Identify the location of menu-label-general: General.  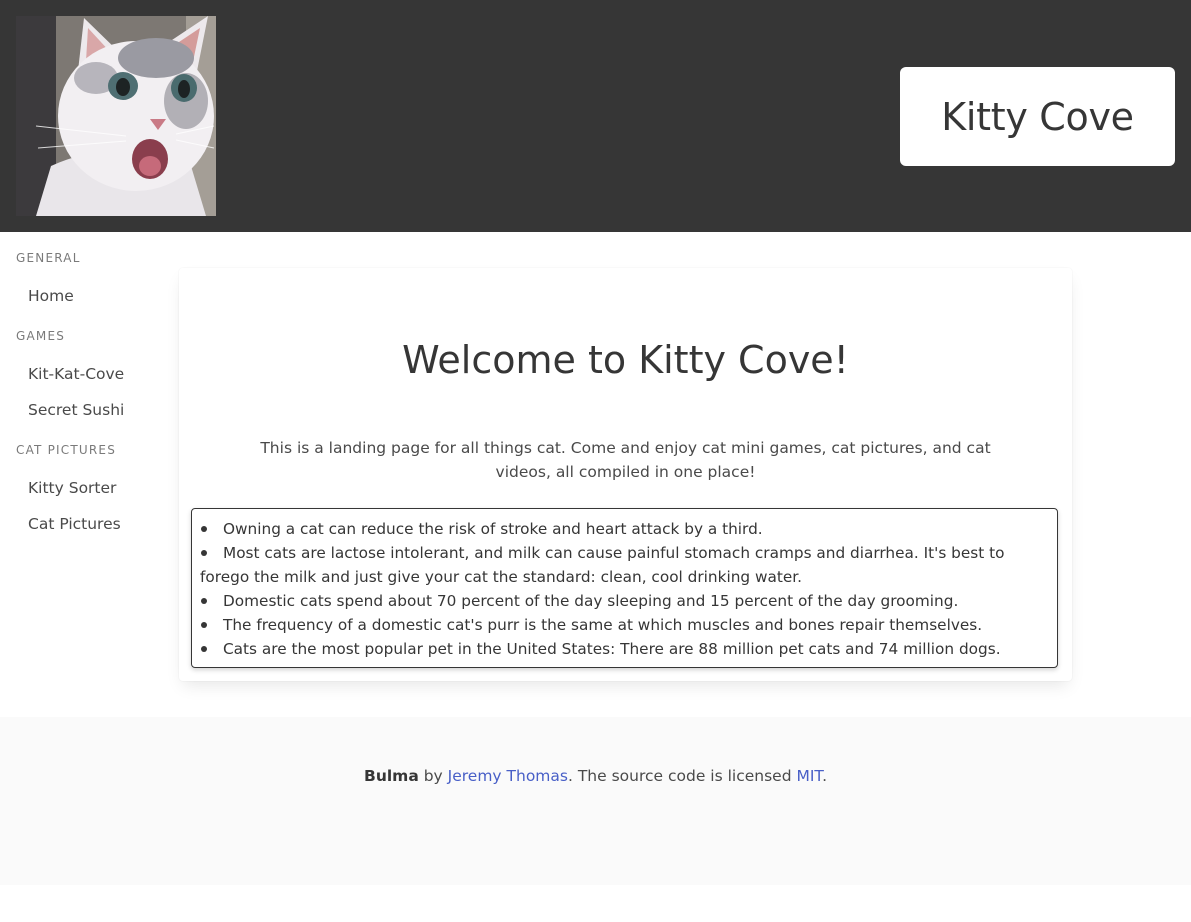
(48, 258).